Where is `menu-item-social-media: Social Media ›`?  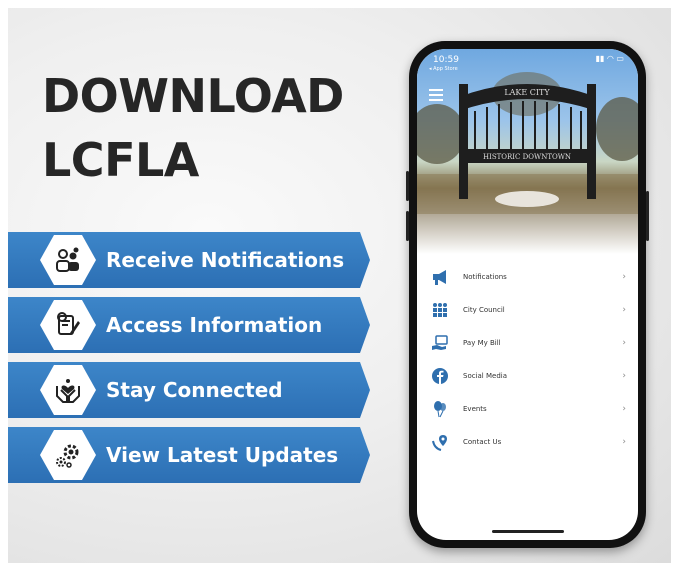
menu-item-social-media: Social Media › is located at coordinates (527, 376).